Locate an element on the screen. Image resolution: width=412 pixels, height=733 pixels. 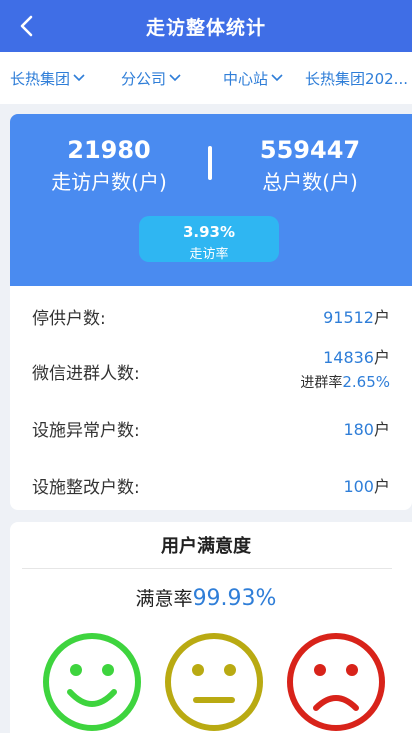
satisfaction-title: 用户满意度 is located at coordinates (206, 546).